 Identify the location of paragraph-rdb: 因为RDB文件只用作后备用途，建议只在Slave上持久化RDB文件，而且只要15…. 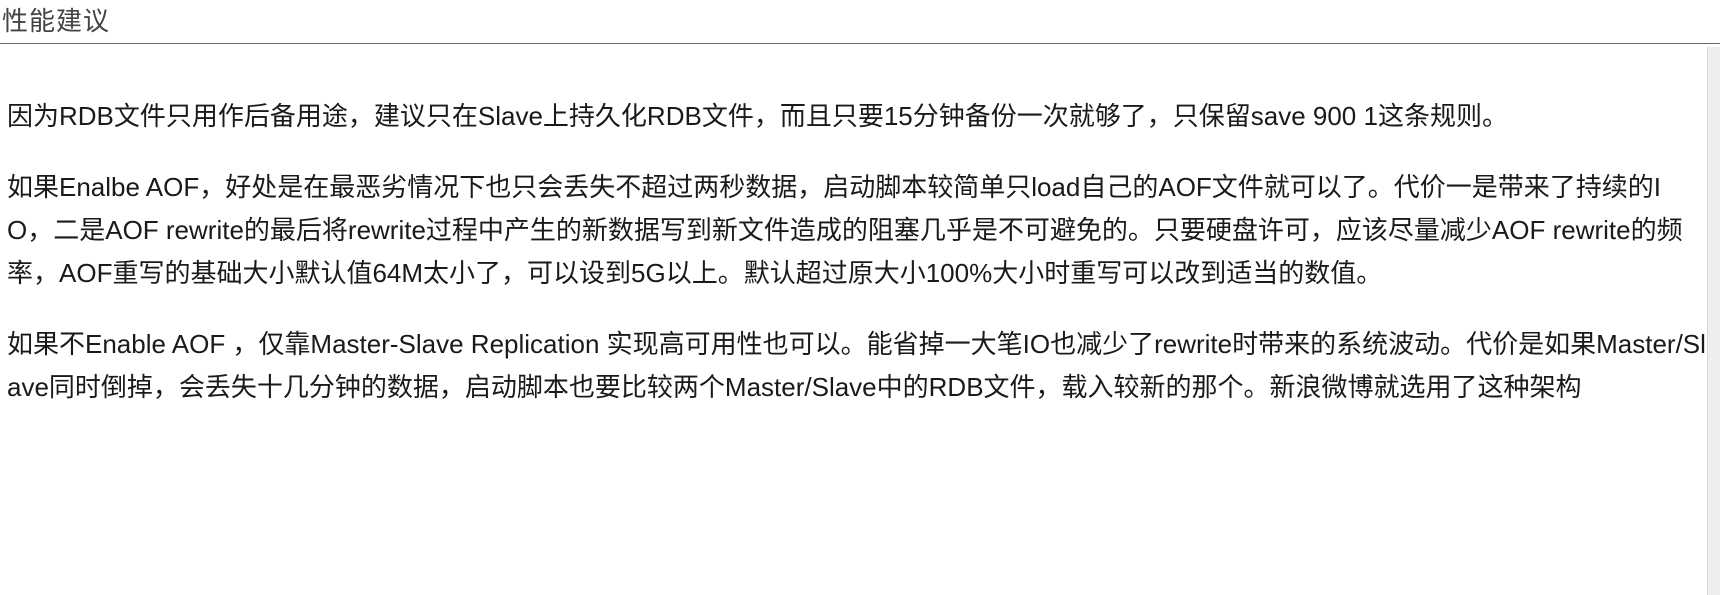
(757, 116).